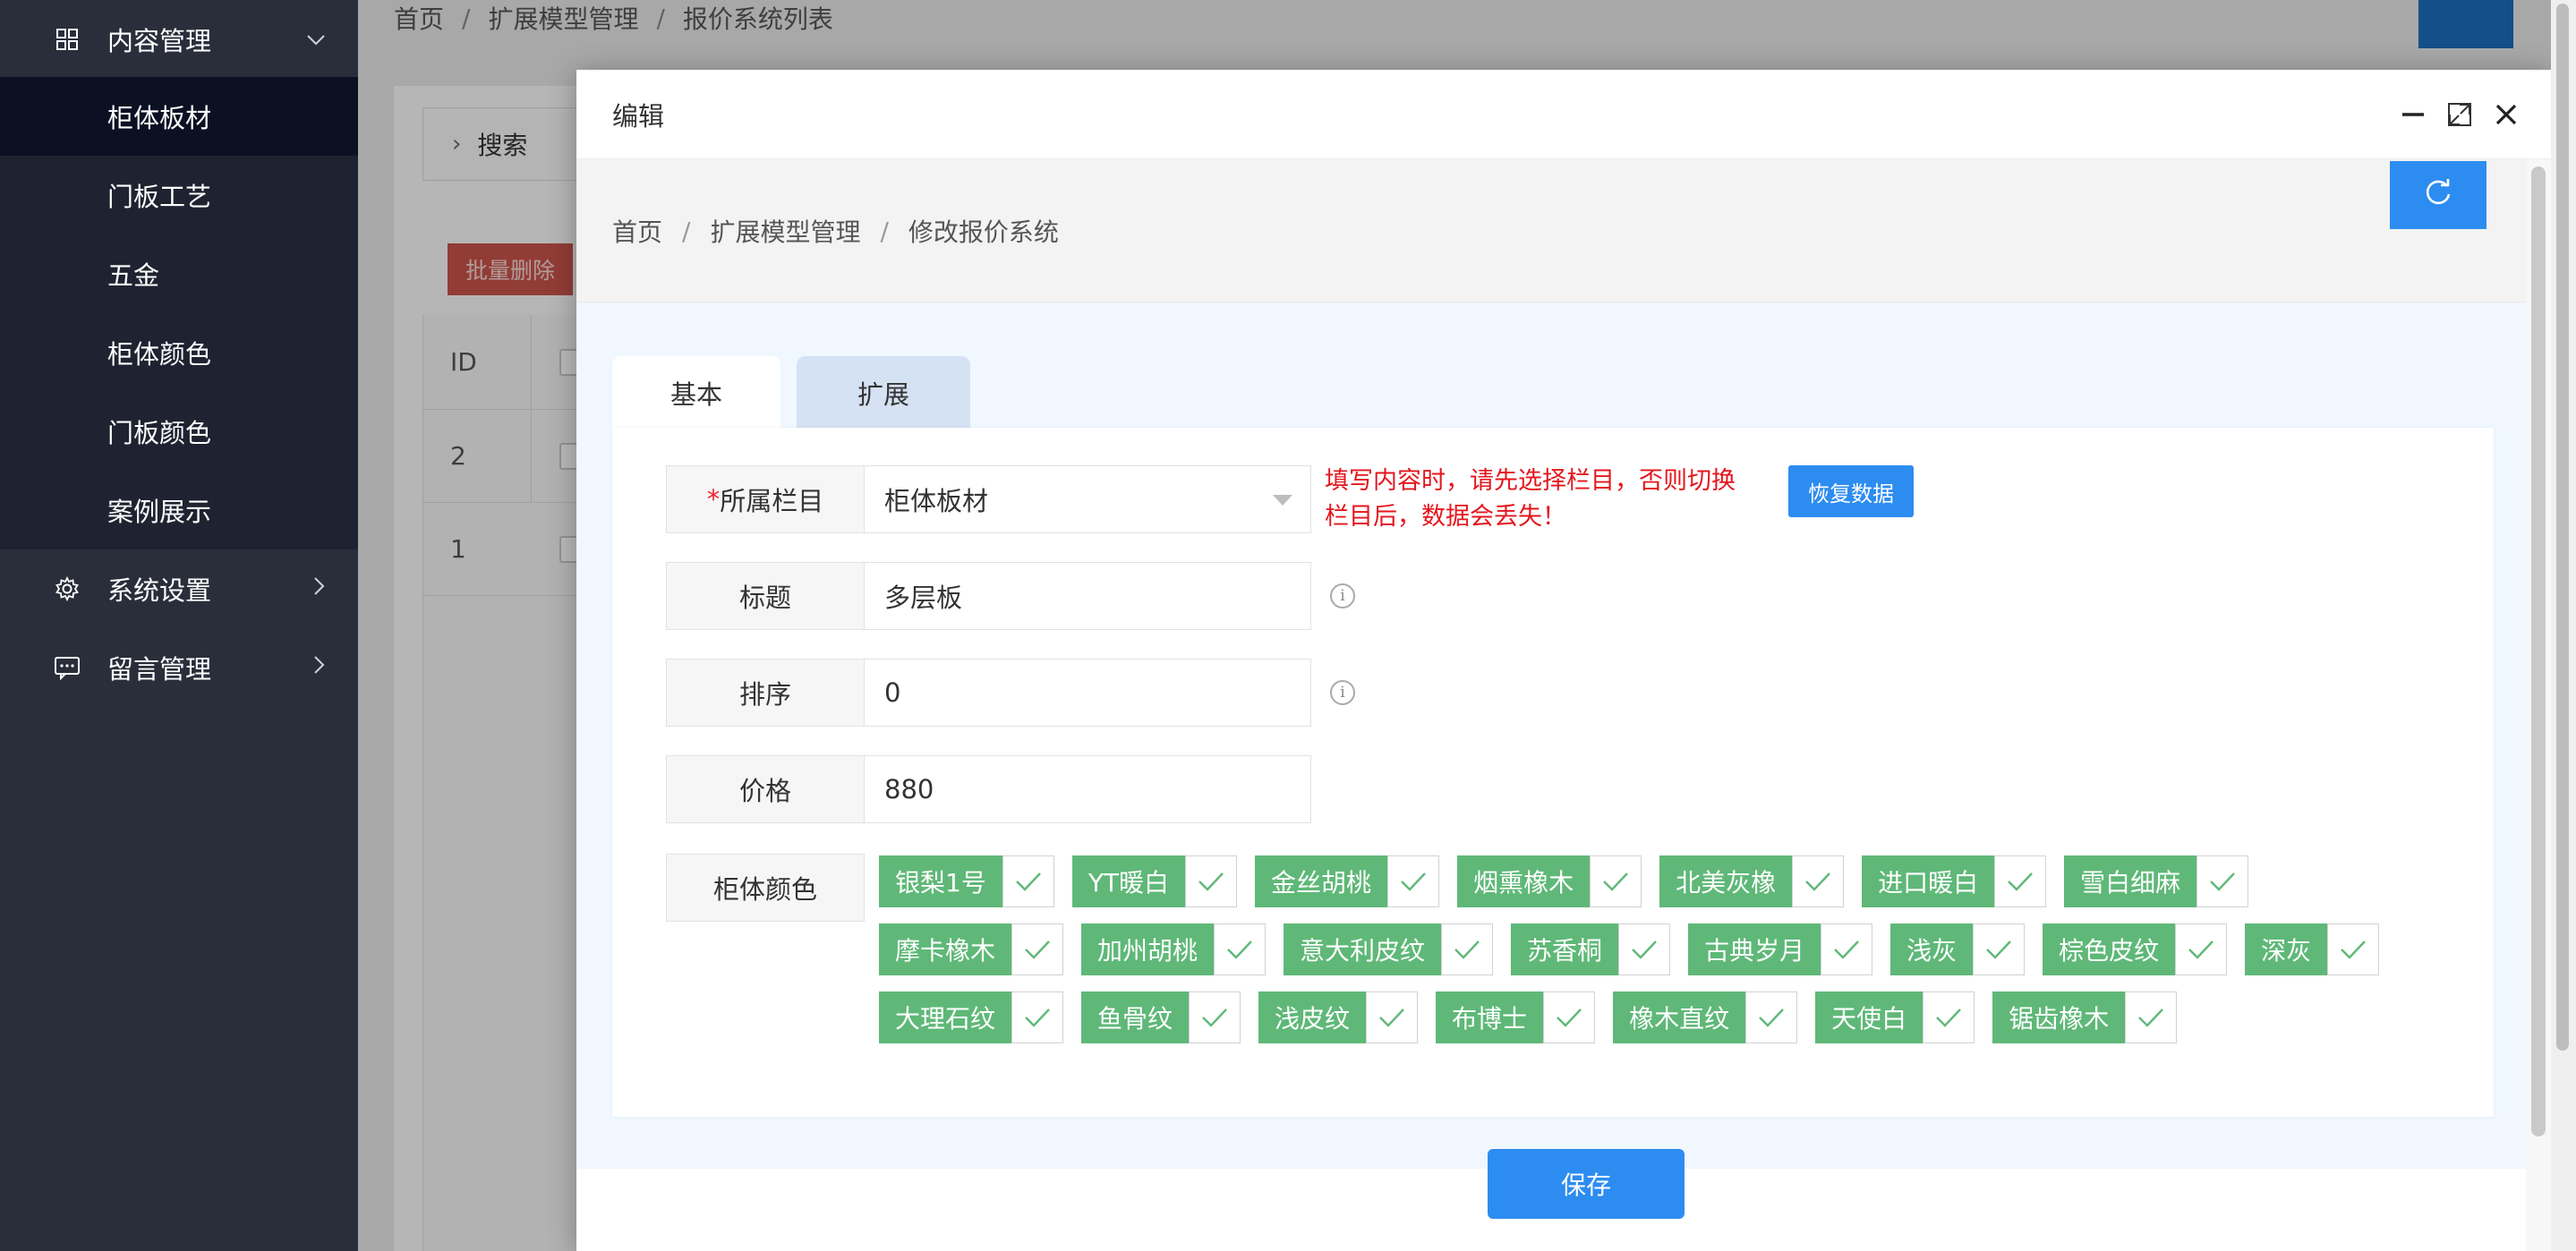 The height and width of the screenshot is (1251, 2576). What do you see at coordinates (765, 789) in the screenshot?
I see `price-label: 价格` at bounding box center [765, 789].